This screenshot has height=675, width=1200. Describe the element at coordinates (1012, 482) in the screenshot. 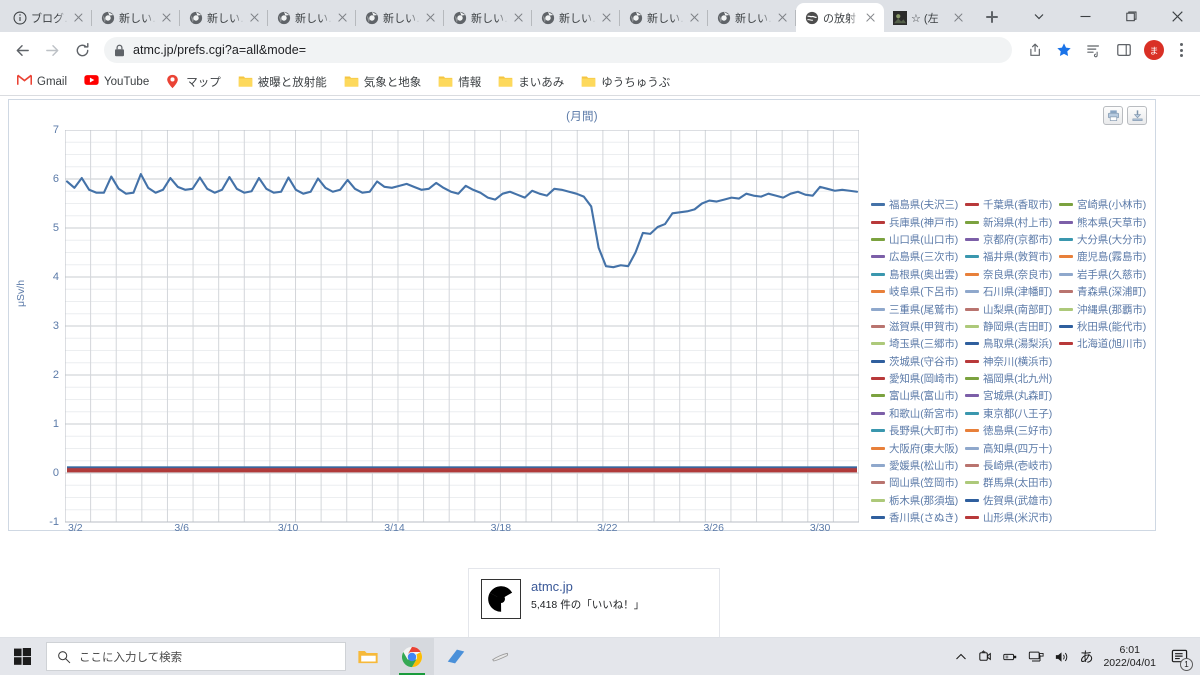

I see `legend-item: 群馬県(太田市)` at that location.